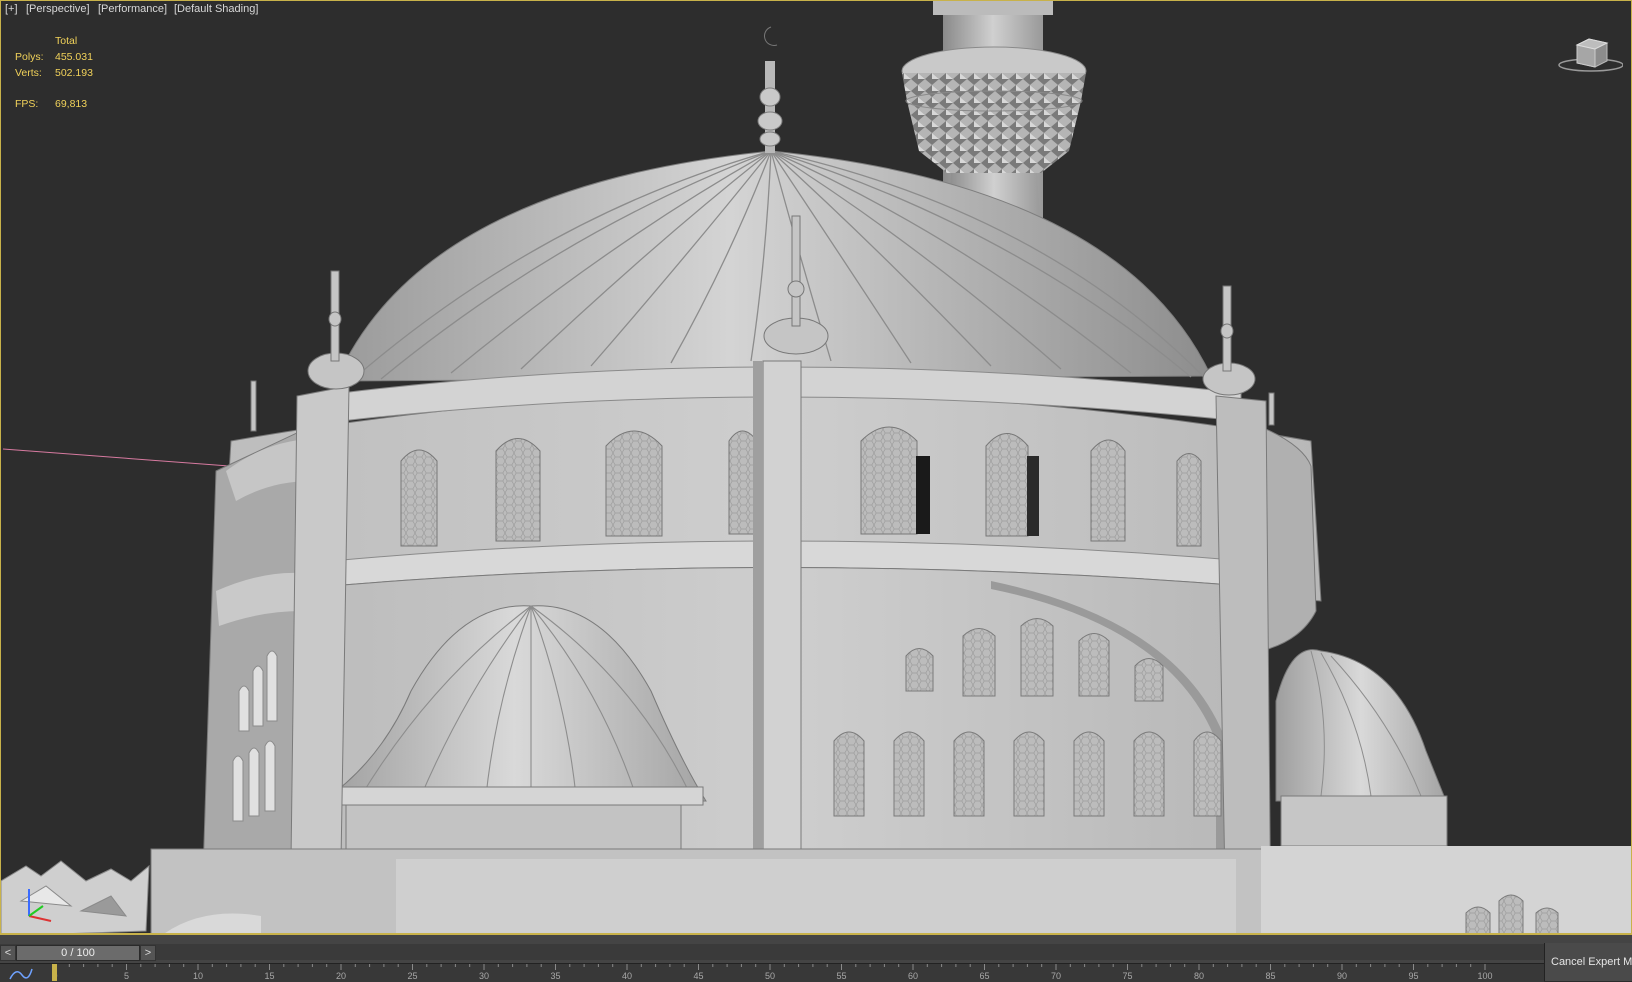  I want to click on verts-label: Verts:, so click(28, 73).